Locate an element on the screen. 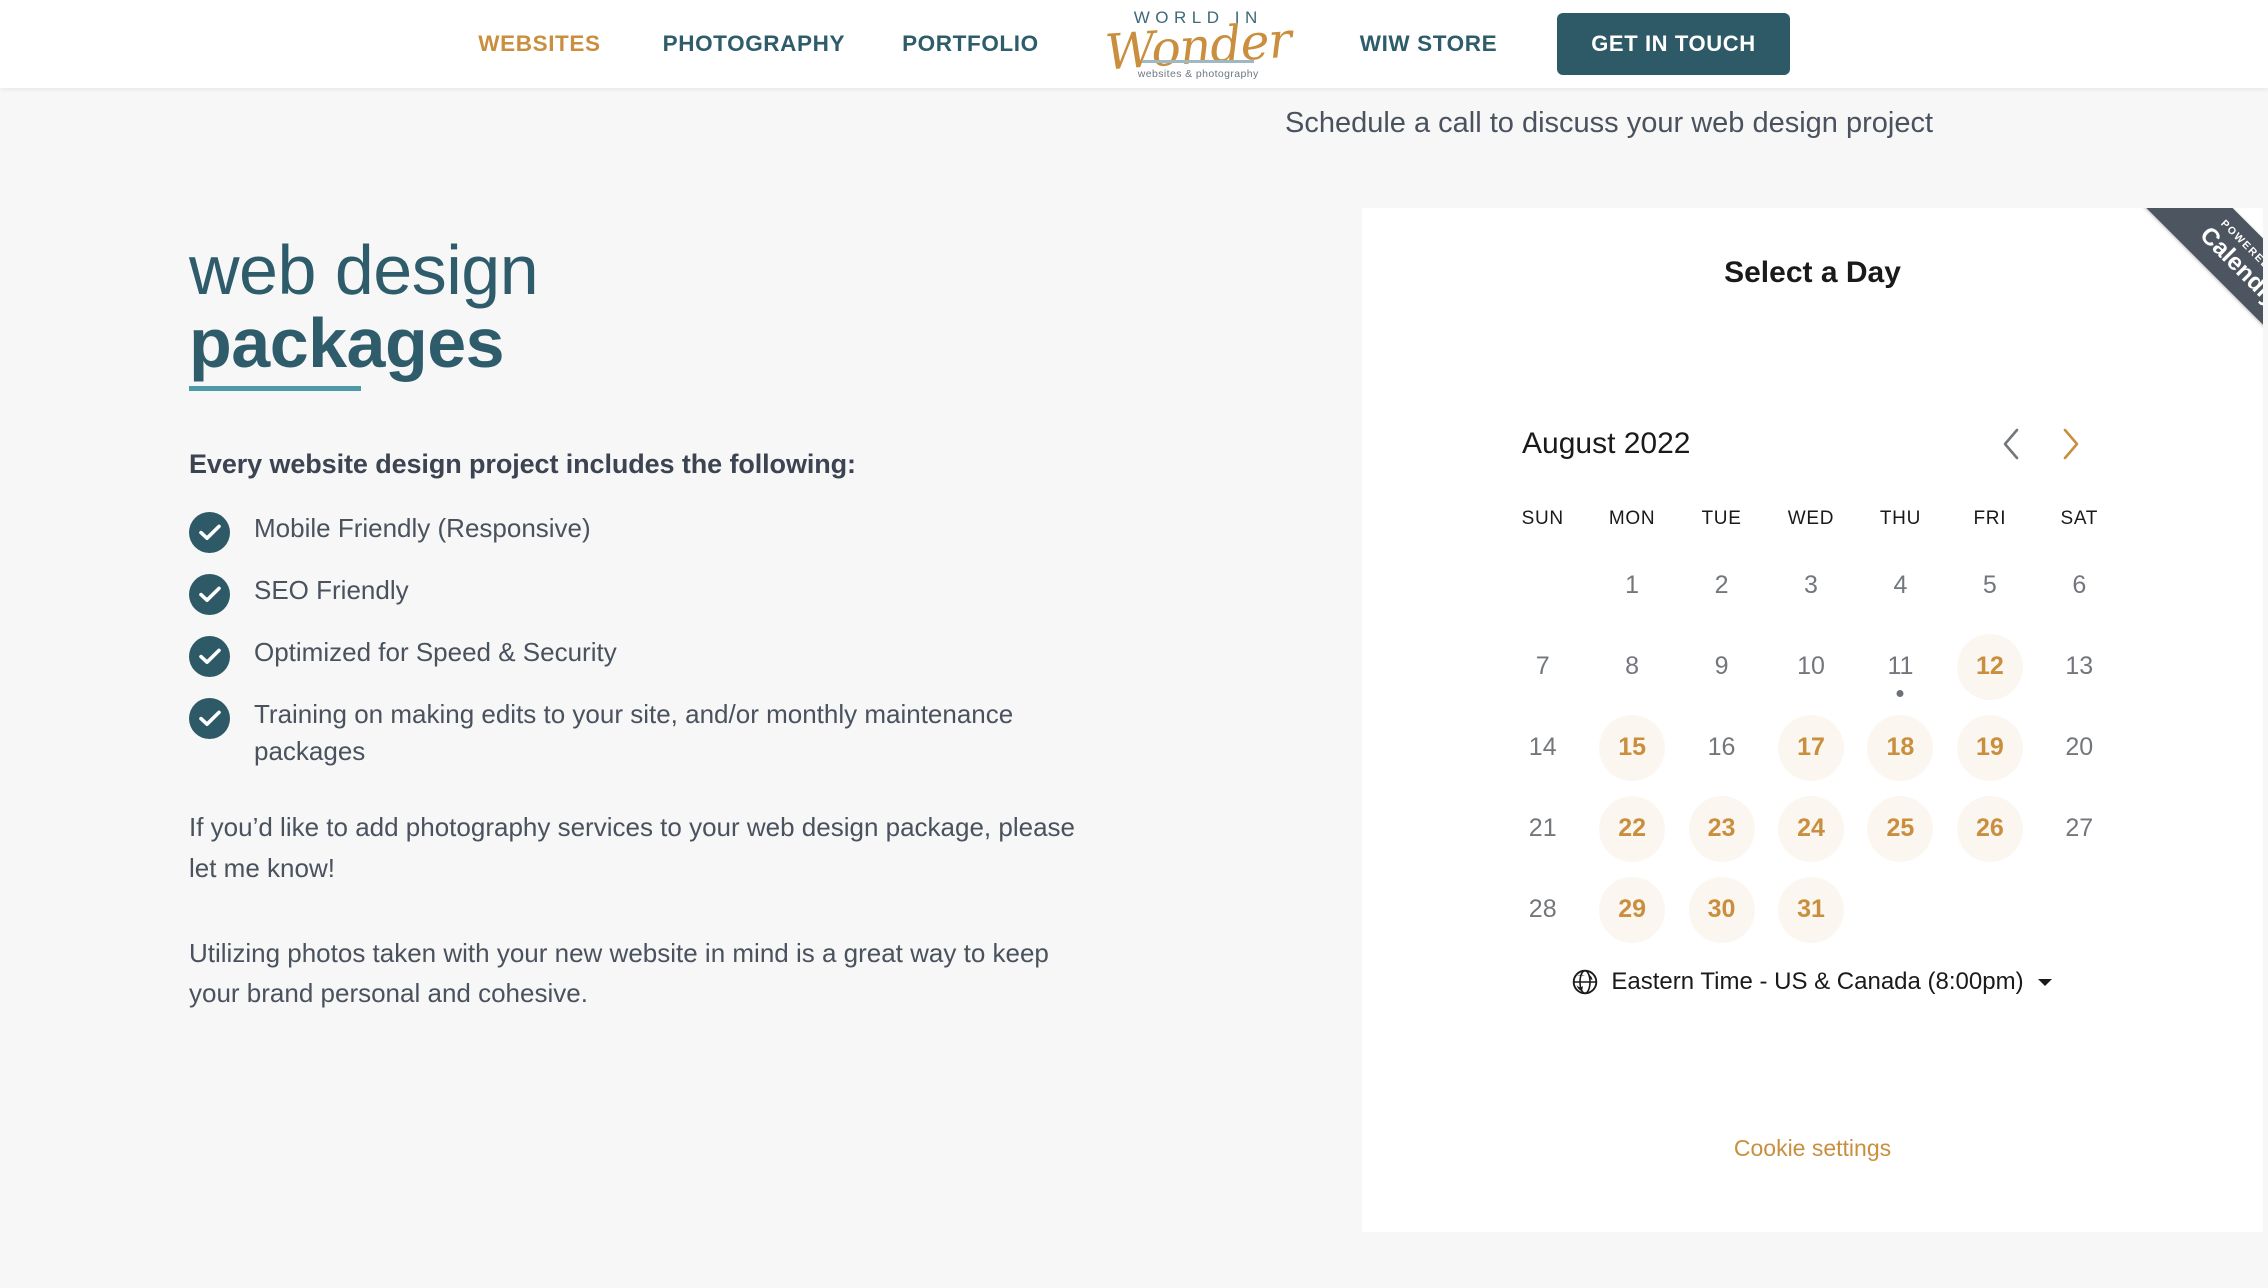 This screenshot has height=1288, width=2268. calendar-day-cell: 28 is located at coordinates (1542, 909).